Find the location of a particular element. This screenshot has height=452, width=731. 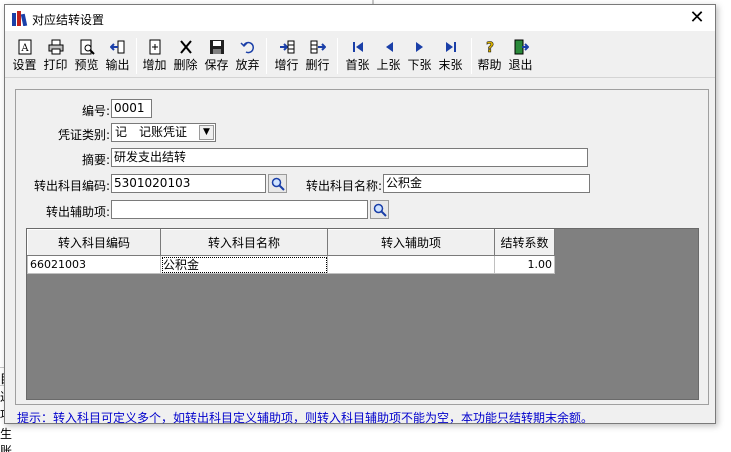

save-button: 保存 is located at coordinates (216, 56).